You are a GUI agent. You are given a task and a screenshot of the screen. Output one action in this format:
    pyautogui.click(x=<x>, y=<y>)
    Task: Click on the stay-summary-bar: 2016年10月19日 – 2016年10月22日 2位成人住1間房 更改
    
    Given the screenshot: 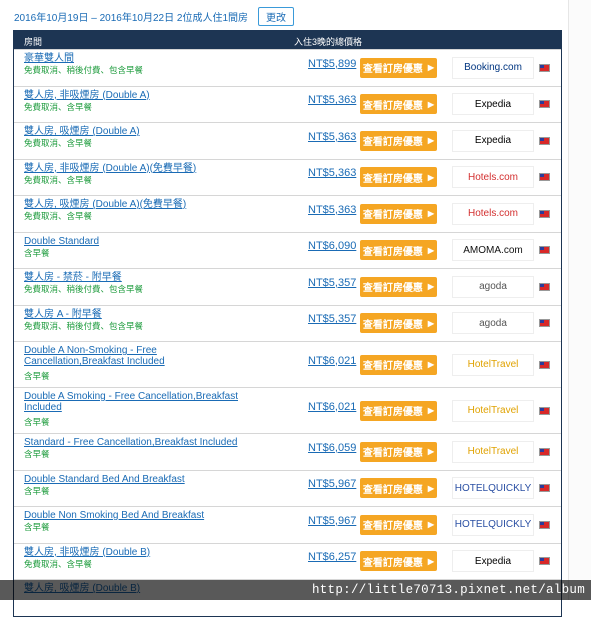 What is the action you would take?
    pyautogui.click(x=154, y=16)
    